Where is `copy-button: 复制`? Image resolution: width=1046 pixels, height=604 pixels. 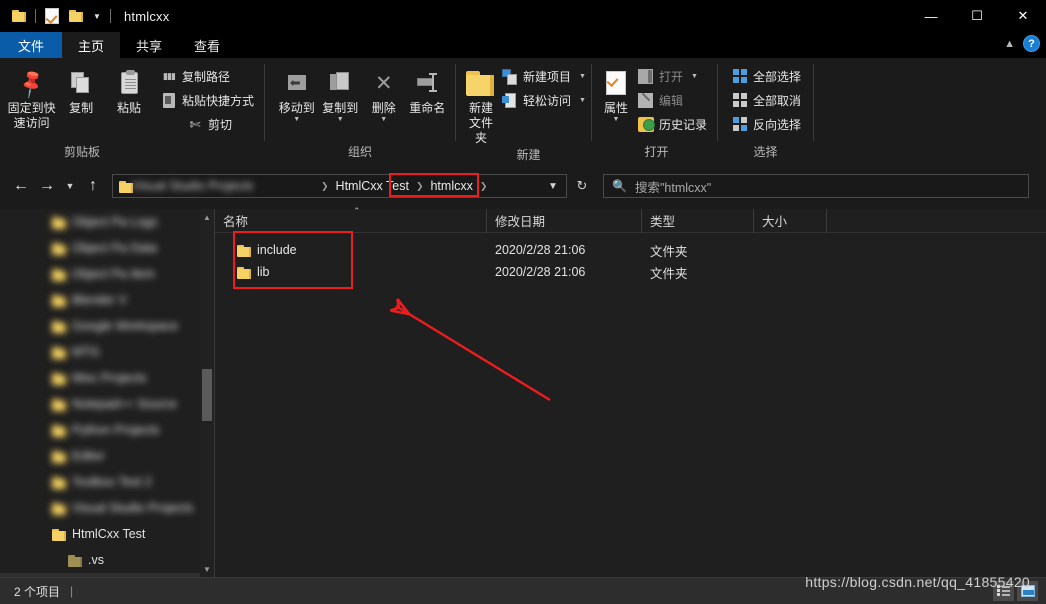 copy-button: 复制 is located at coordinates (81, 89).